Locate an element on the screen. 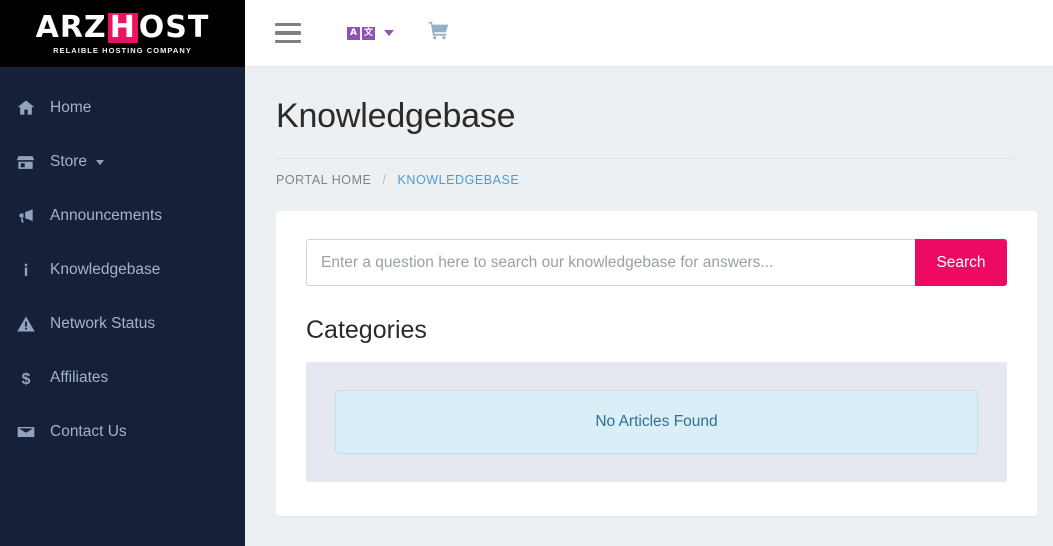 This screenshot has height=546, width=1053. translate-icon-cjk: 文 is located at coordinates (368, 33).